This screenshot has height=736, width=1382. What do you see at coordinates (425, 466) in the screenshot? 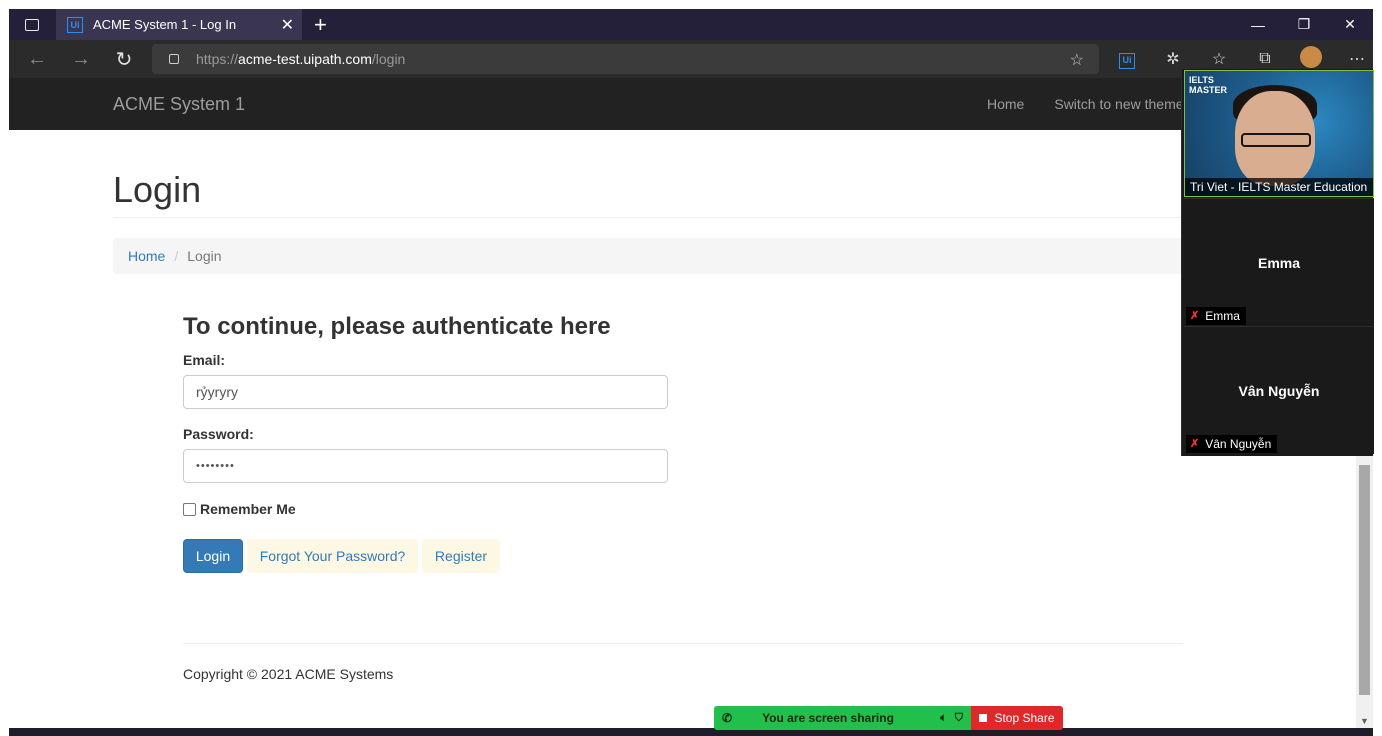
I see `password-field: ••••••••` at bounding box center [425, 466].